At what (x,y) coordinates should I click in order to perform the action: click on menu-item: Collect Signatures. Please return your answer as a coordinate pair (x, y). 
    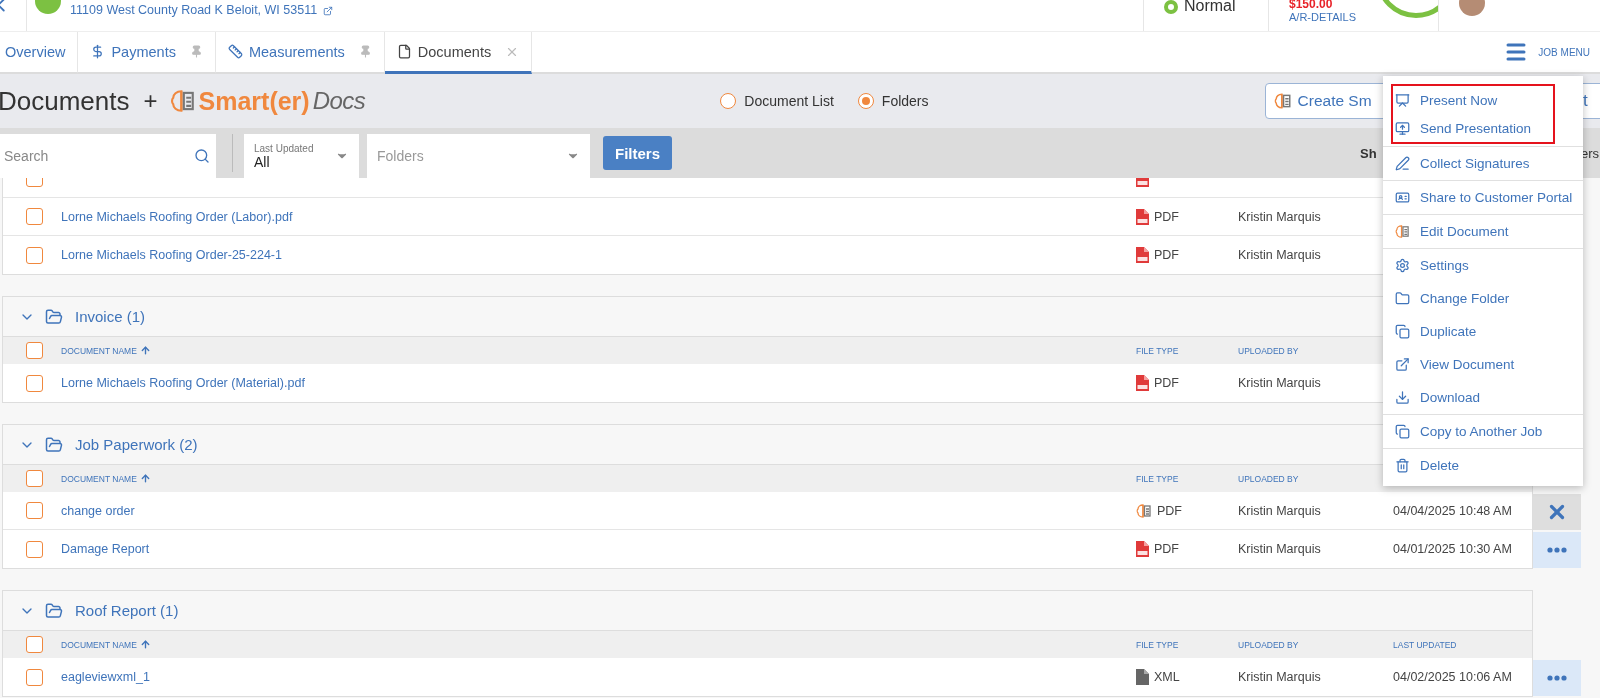
    Looking at the image, I should click on (1483, 163).